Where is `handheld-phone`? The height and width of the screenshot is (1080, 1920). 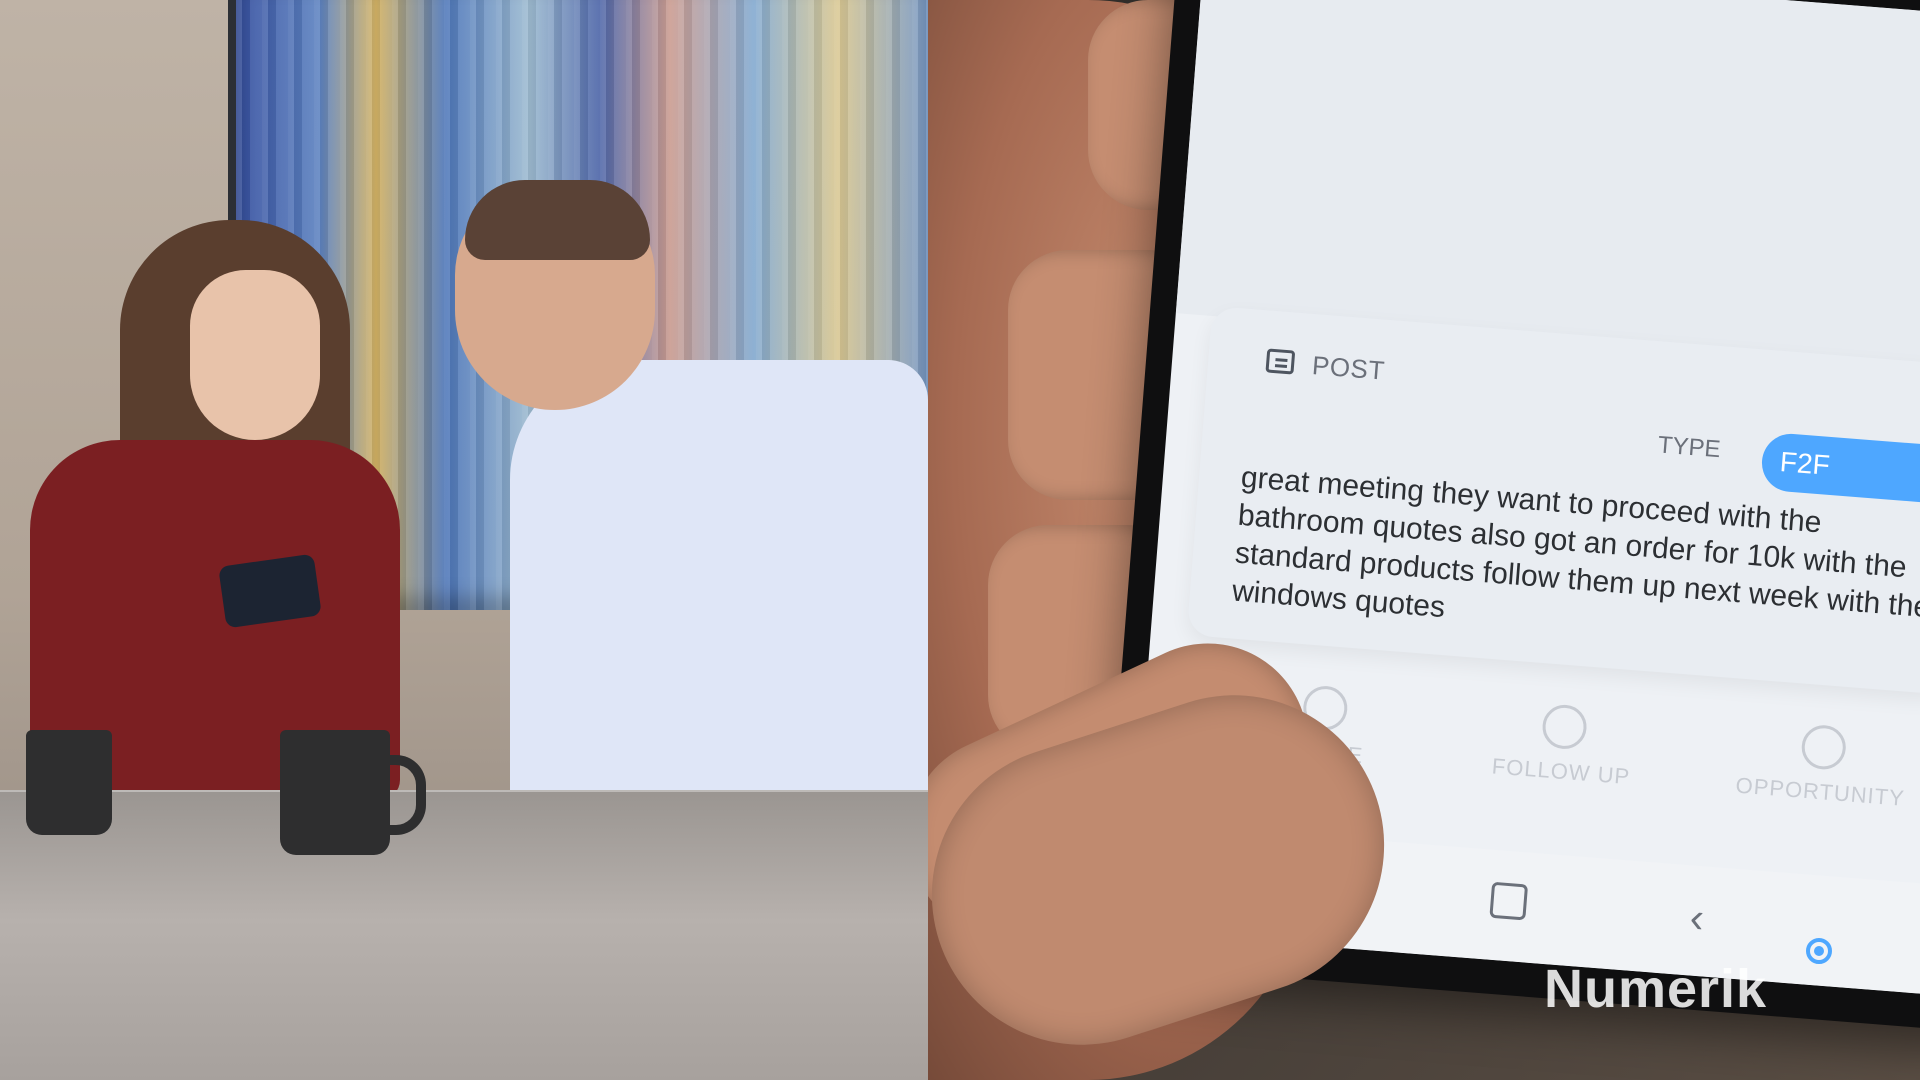 handheld-phone is located at coordinates (270, 591).